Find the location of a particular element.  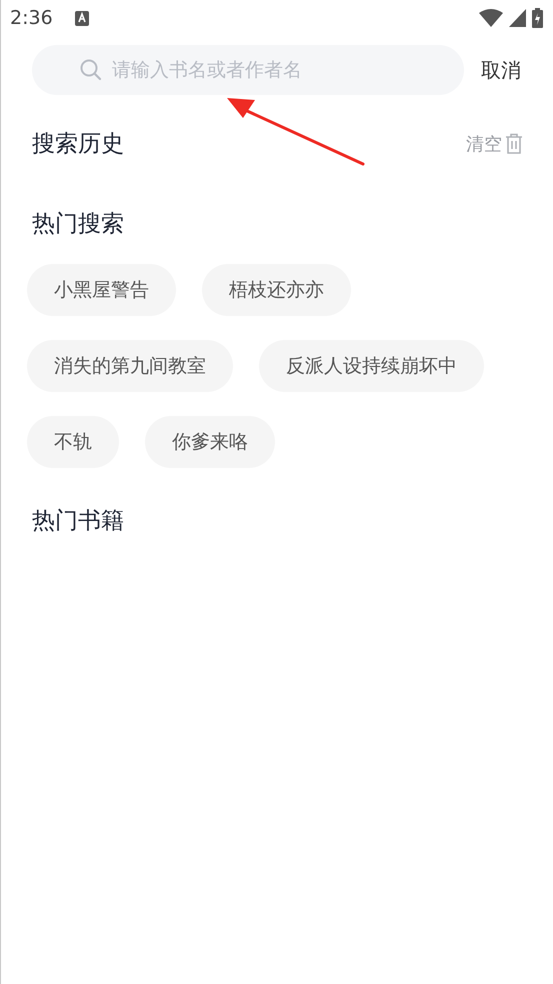

search-tag: 梧枝还亦亦 is located at coordinates (276, 290).